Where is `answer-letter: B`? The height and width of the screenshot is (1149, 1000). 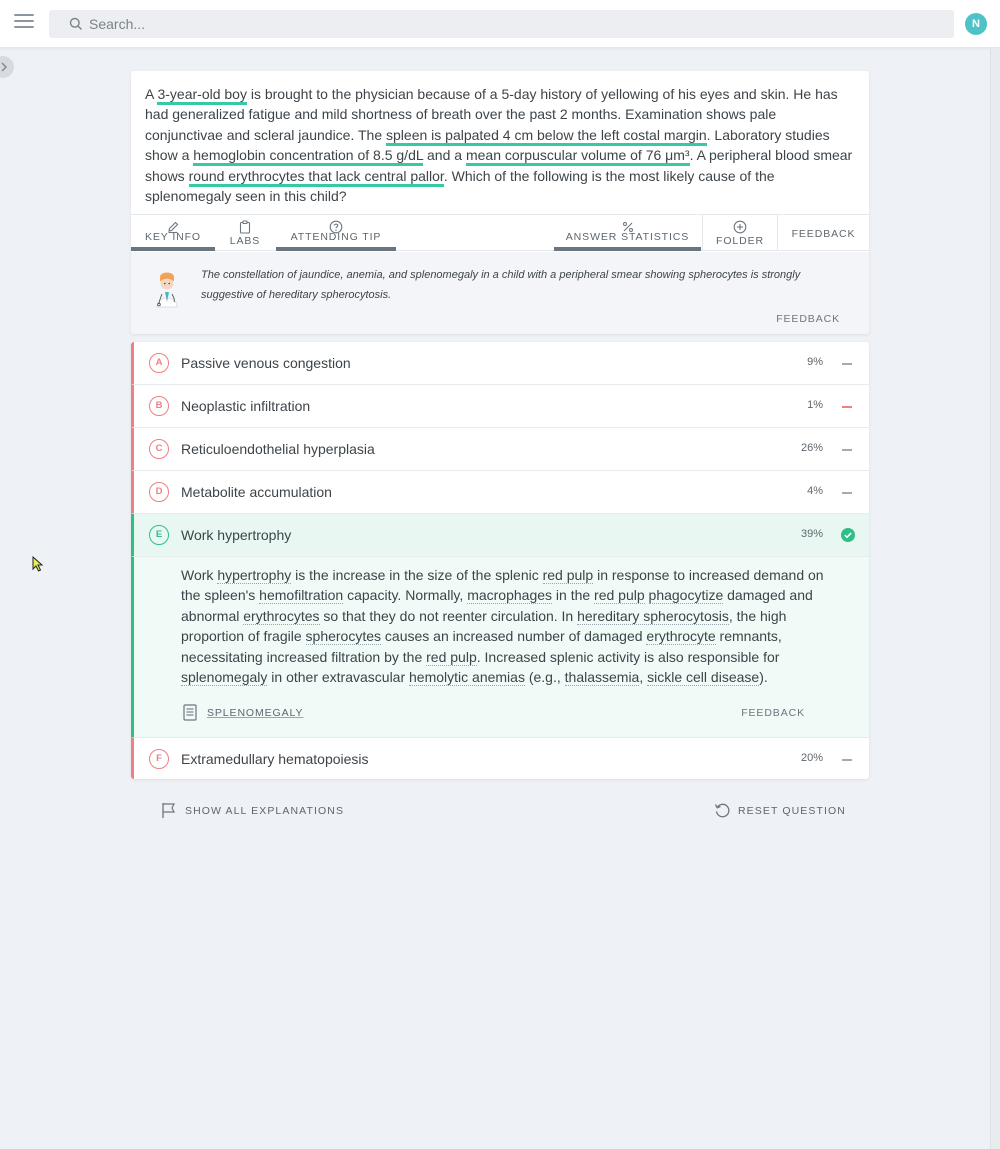 answer-letter: B is located at coordinates (159, 406).